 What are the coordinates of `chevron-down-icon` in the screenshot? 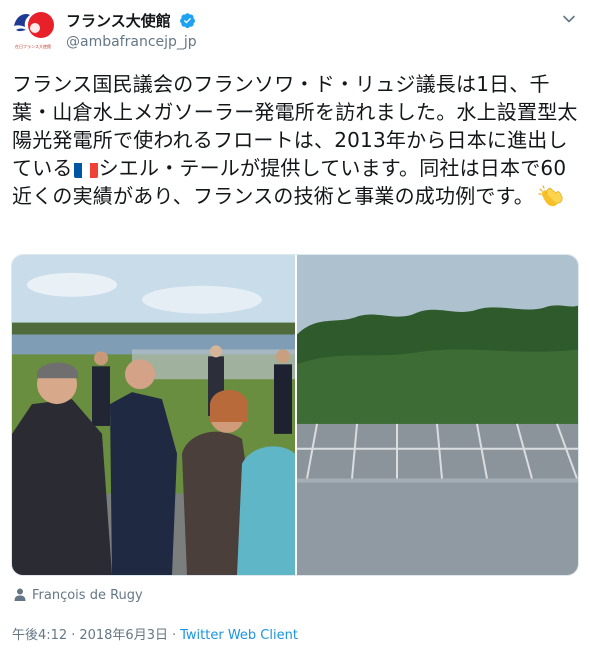 It's located at (569, 19).